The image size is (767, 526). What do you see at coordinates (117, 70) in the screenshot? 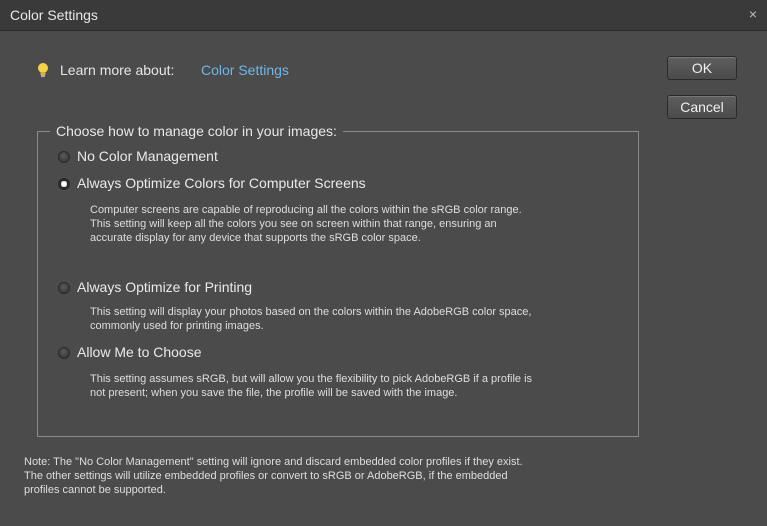
I see `learn-more-label: Learn more about:` at bounding box center [117, 70].